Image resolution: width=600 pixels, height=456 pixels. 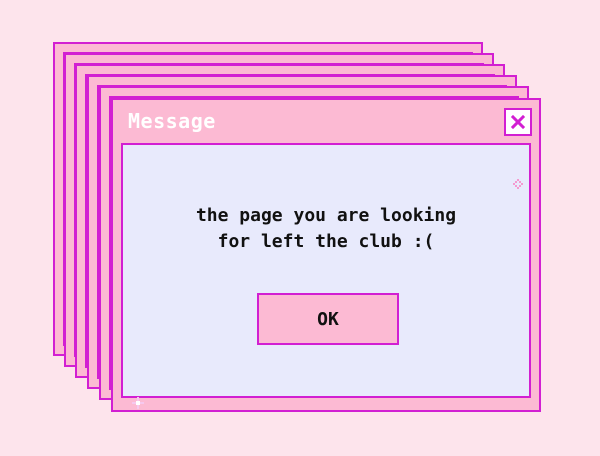 I want to click on message-line-1: the page you are looking, so click(x=326, y=215).